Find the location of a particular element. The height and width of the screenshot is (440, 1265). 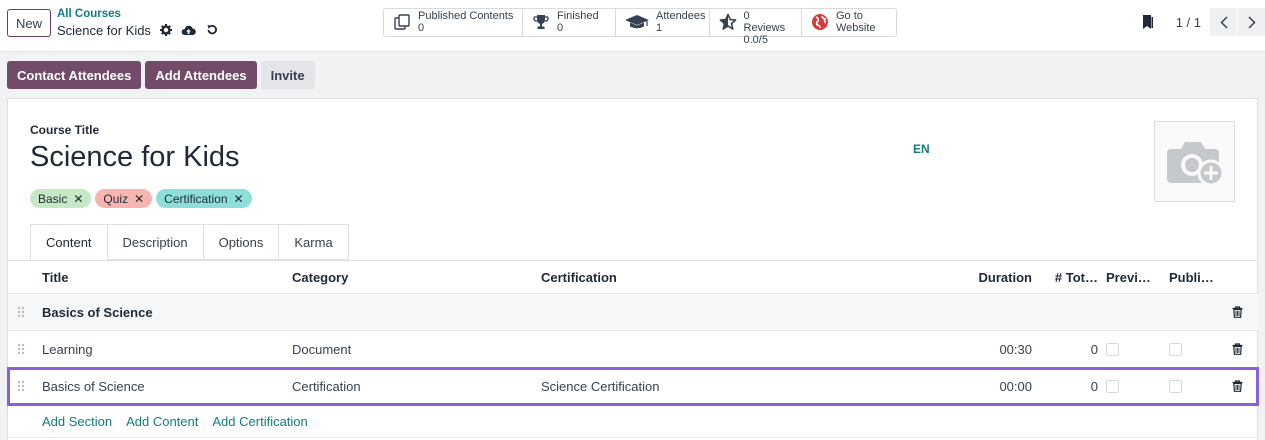

smart-button-go-to-website: Go to Website is located at coordinates (849, 22).